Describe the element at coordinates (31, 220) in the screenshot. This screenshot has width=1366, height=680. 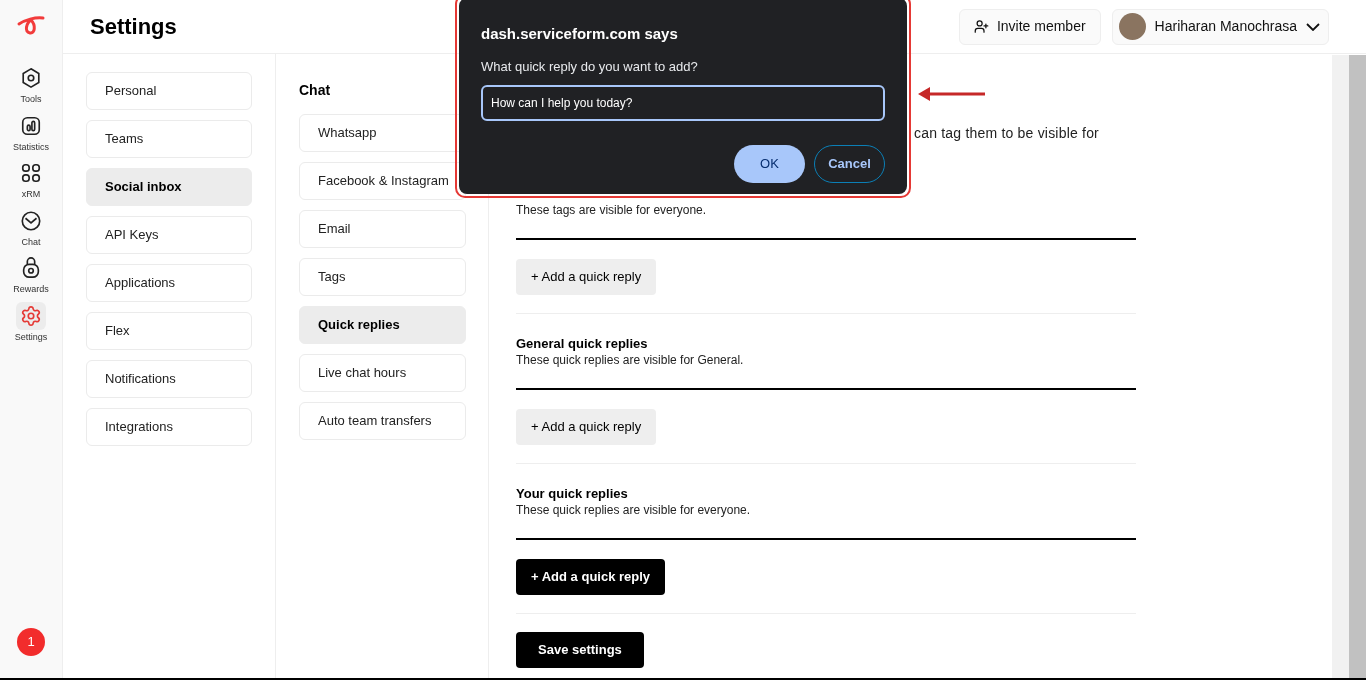
I see `message-icon` at that location.